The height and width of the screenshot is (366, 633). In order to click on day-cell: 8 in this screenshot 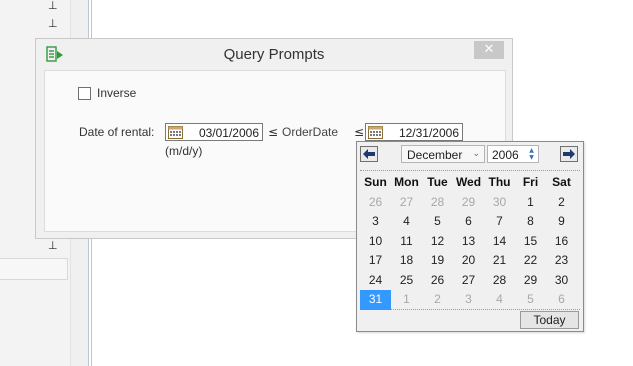, I will do `click(530, 222)`.